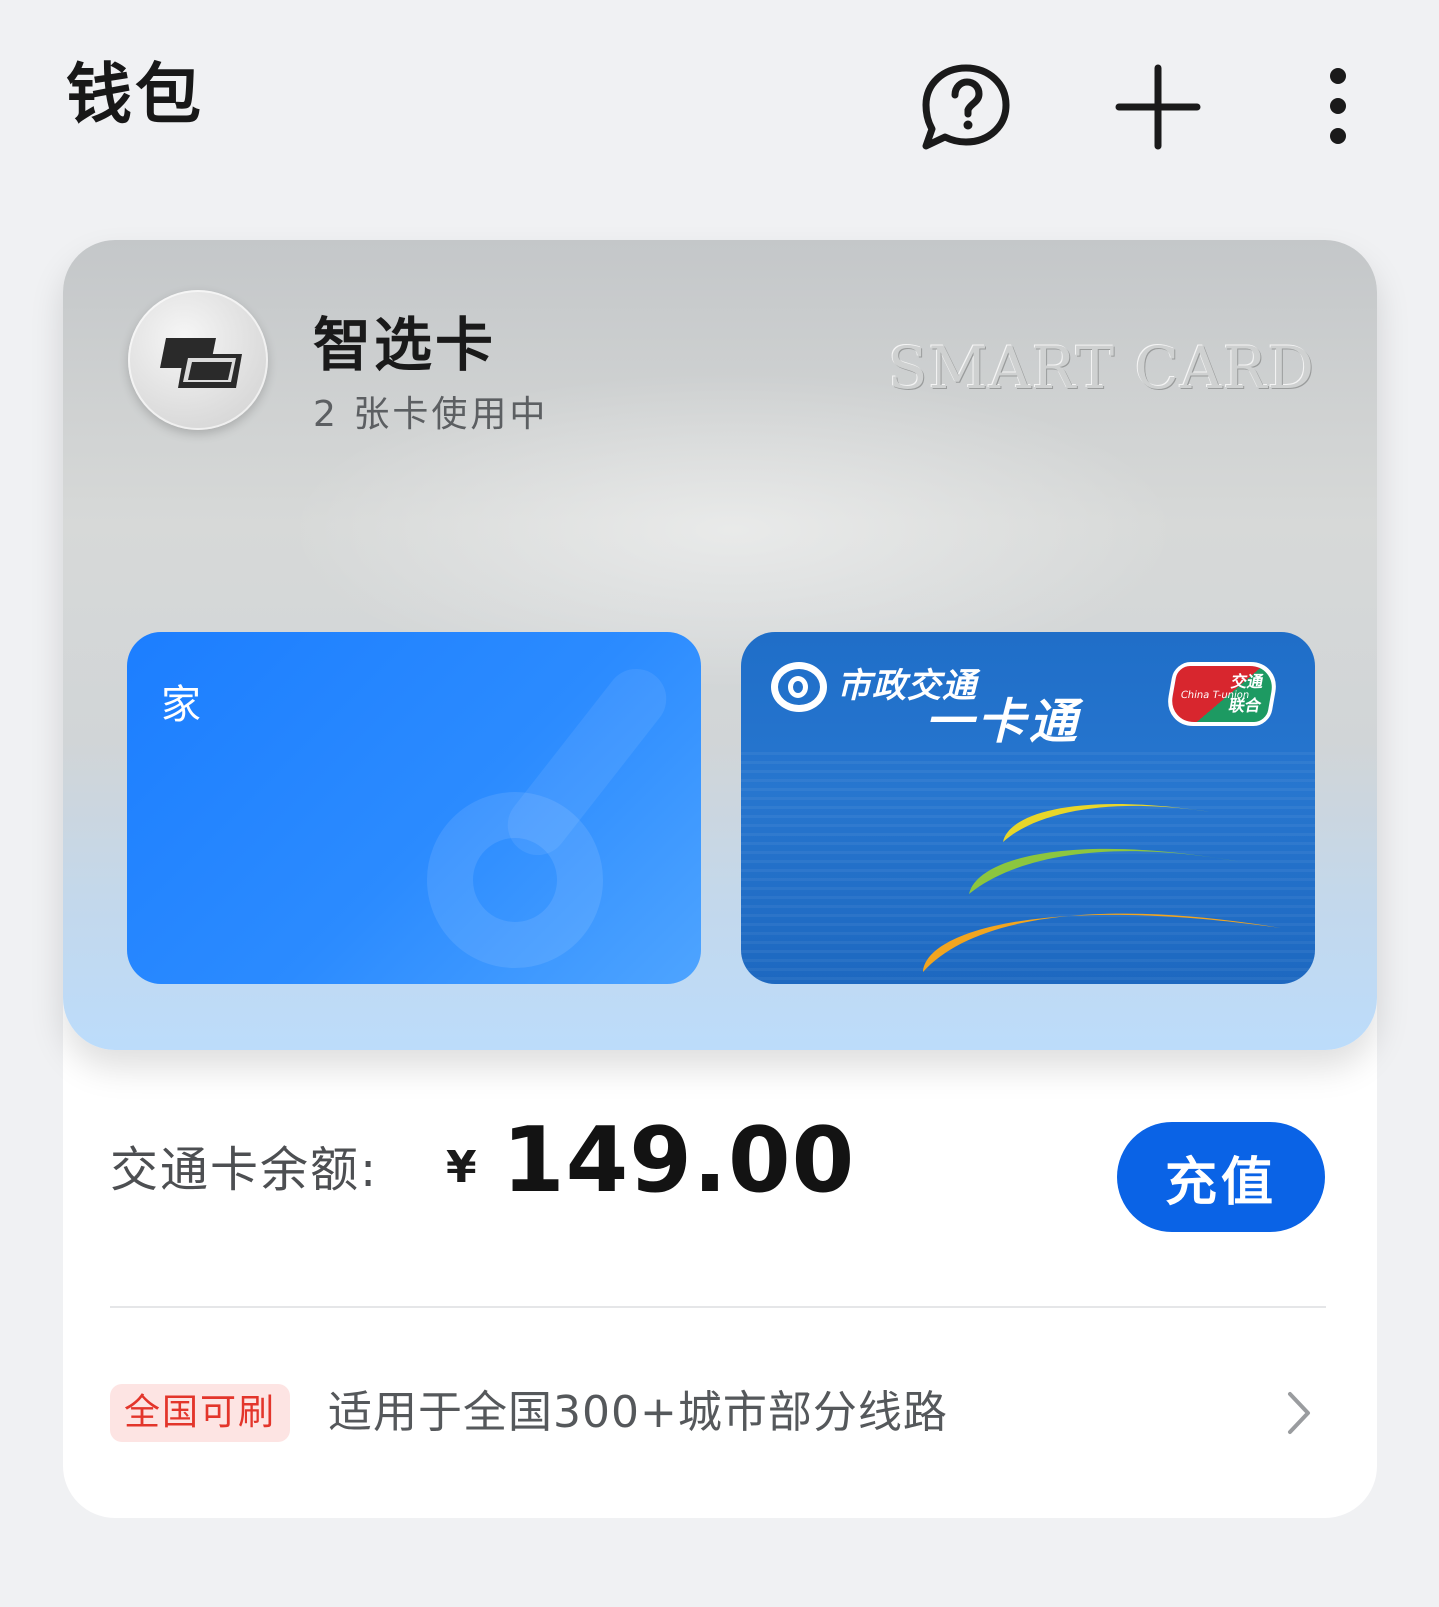 The image size is (1439, 1607). What do you see at coordinates (181, 705) in the screenshot?
I see `home-card-label: 家` at bounding box center [181, 705].